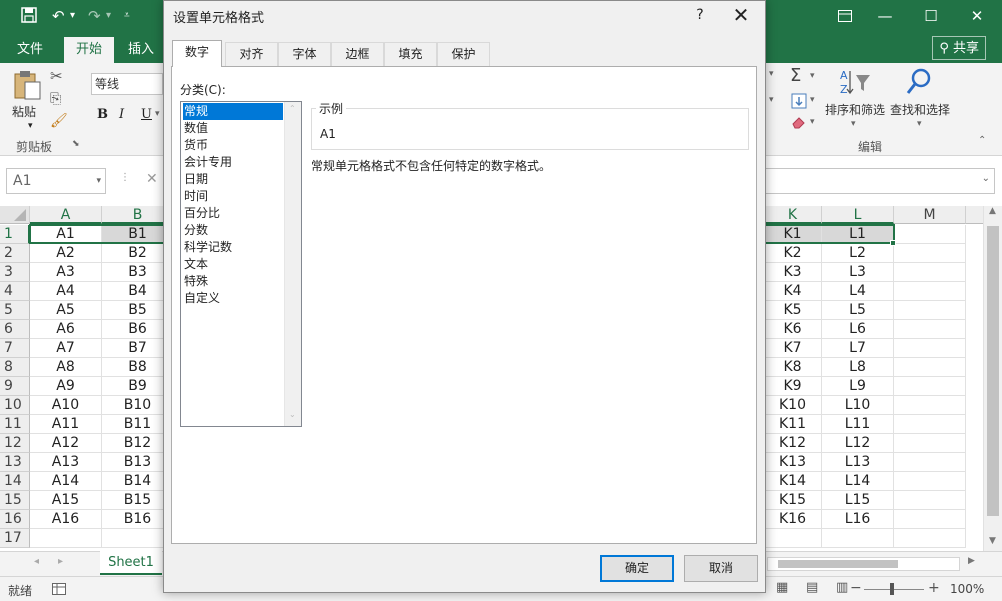 The width and height of the screenshot is (1002, 601). I want to click on row-header: 14, so click(15, 481).